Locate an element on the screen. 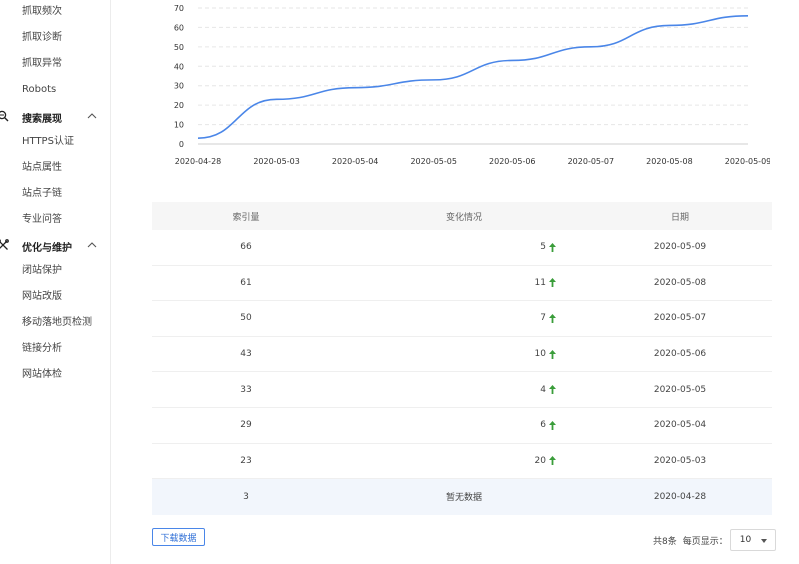 This screenshot has width=799, height=564. table-row: 29 6 2020-05-04 is located at coordinates (462, 426).